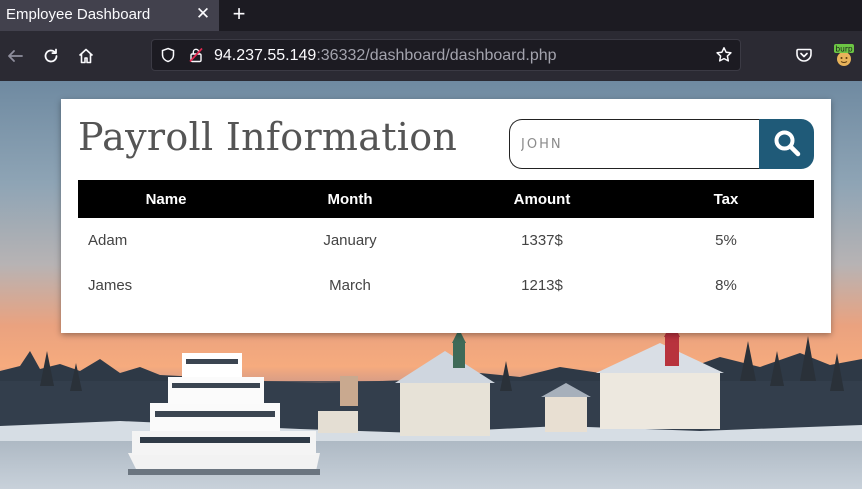 The image size is (862, 489). I want to click on close-tab-icon: ✕, so click(203, 14).